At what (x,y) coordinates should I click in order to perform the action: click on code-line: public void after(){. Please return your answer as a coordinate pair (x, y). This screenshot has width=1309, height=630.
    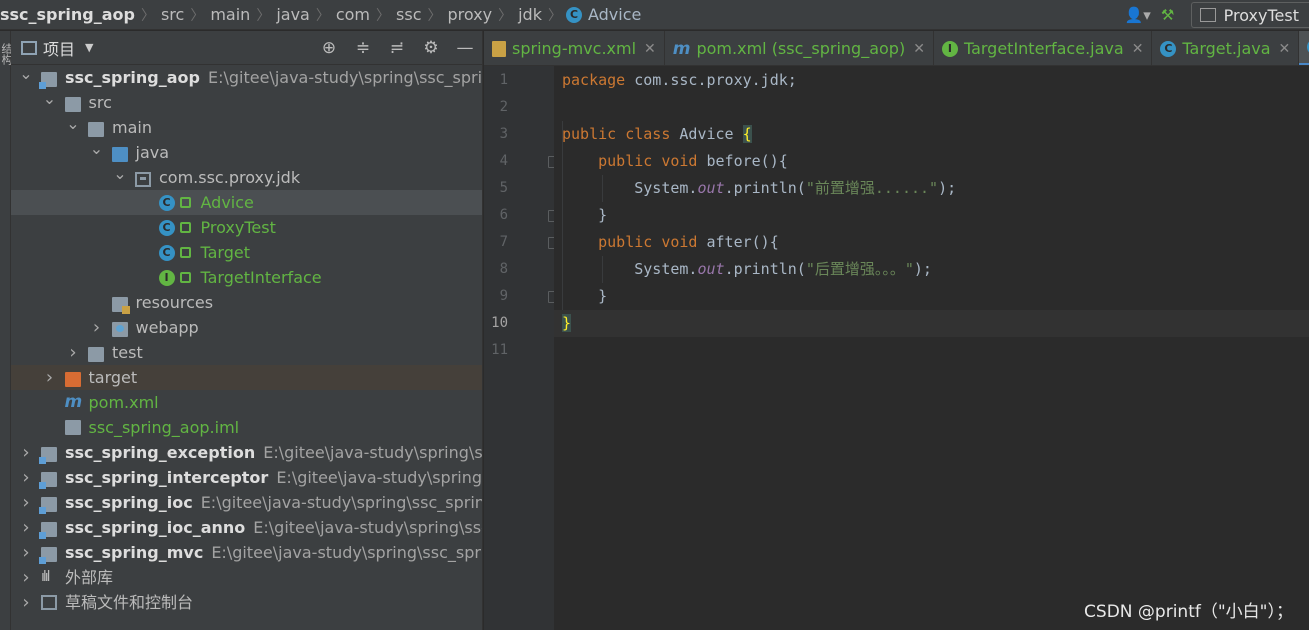
    Looking at the image, I should click on (931, 242).